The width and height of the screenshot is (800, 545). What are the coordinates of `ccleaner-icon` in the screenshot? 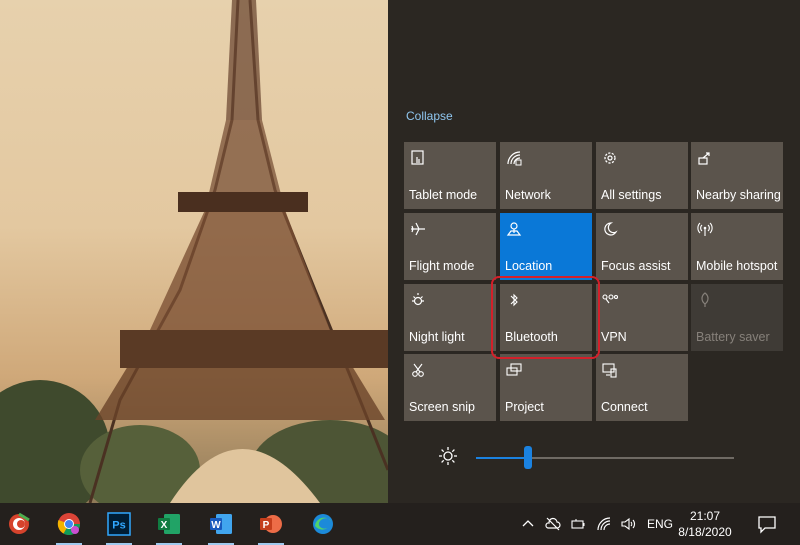 It's located at (19, 523).